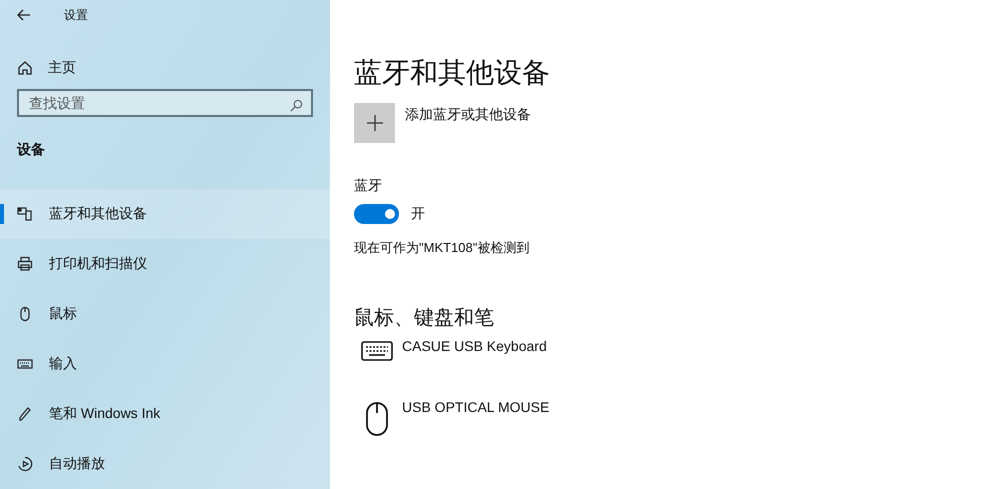 This screenshot has width=1000, height=489. Describe the element at coordinates (376, 214) in the screenshot. I see `bluetooth-toggle` at that location.